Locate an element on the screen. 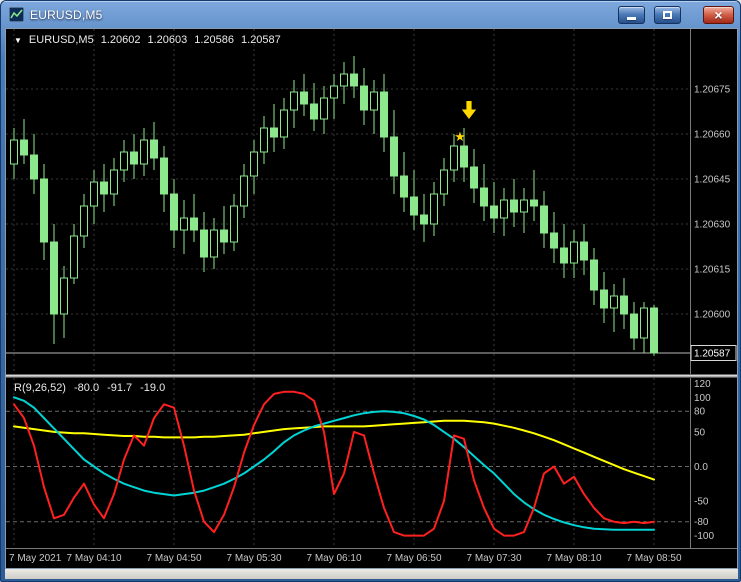  price-tick-label: 1.20600 is located at coordinates (712, 315).